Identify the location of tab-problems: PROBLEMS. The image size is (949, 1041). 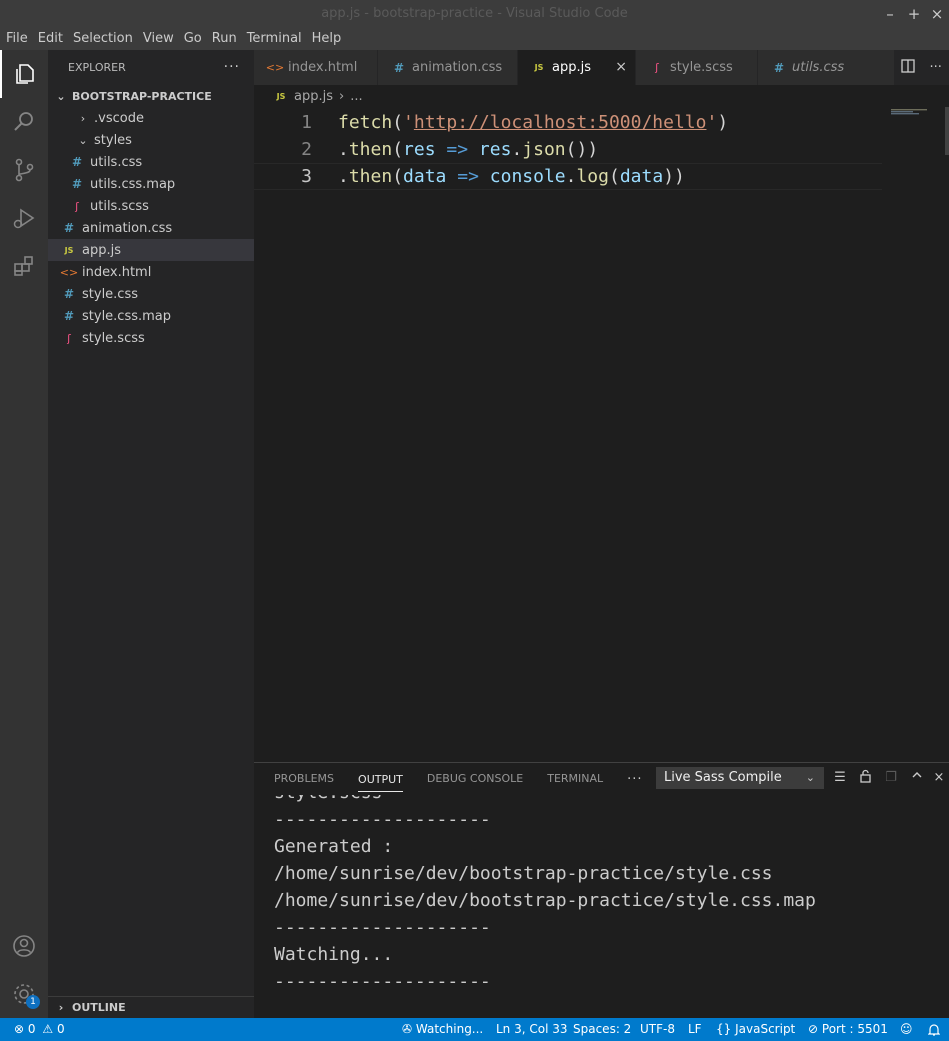
(304, 779).